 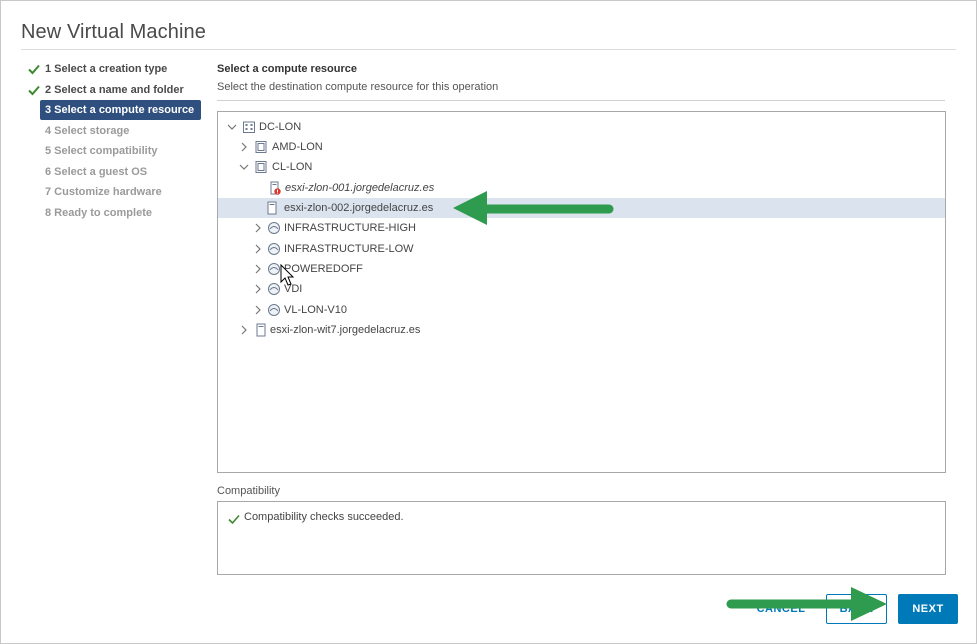 What do you see at coordinates (87, 130) in the screenshot?
I see `step-label: 4 Select storage` at bounding box center [87, 130].